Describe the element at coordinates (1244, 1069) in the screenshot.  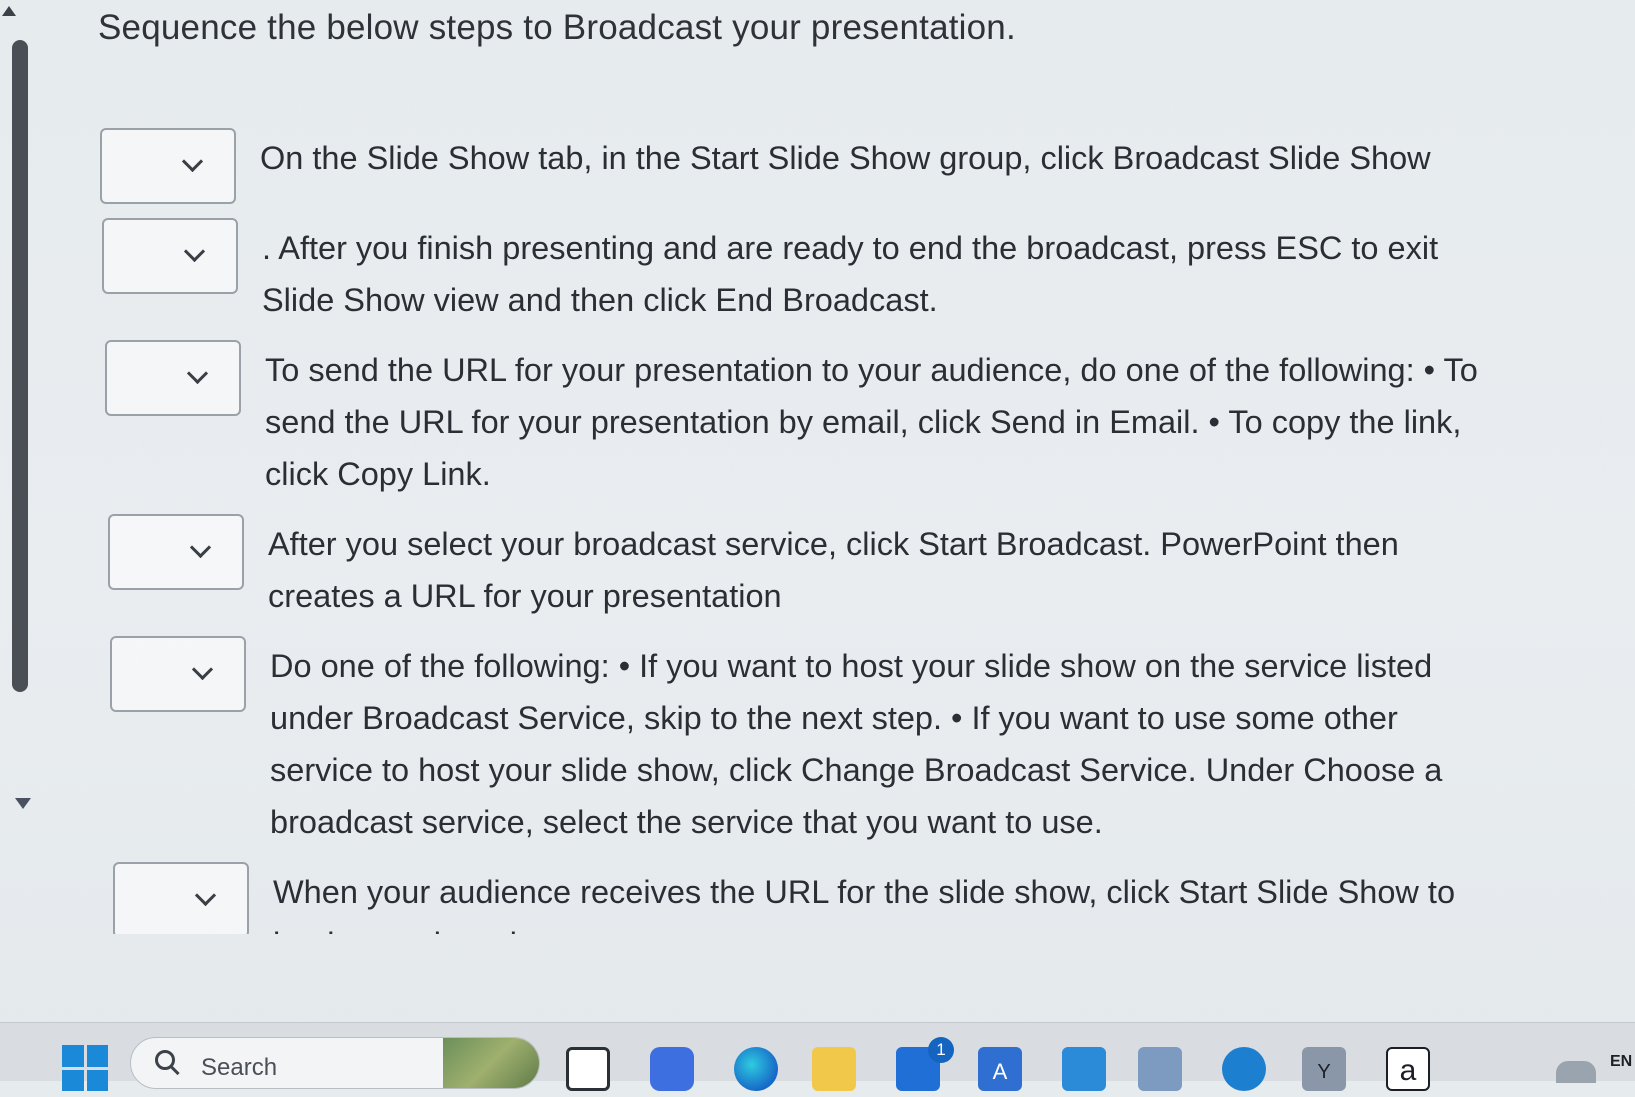
I see `feather-app-icon` at that location.